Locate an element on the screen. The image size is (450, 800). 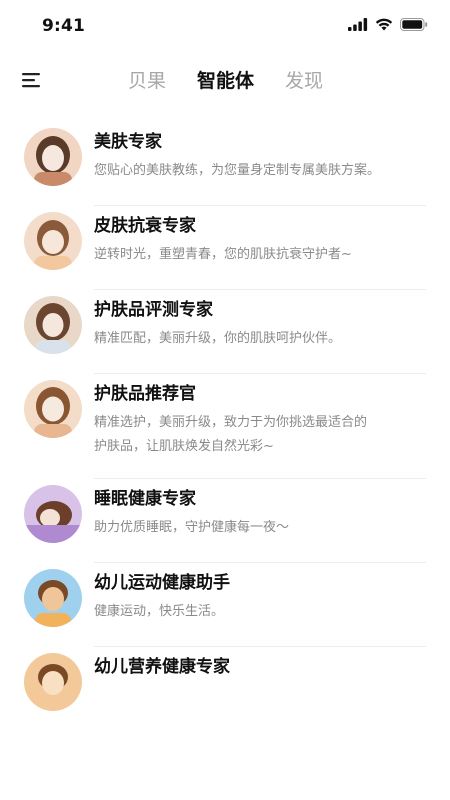
top-navigation: 贝果 智能体 发现 is located at coordinates (225, 81).